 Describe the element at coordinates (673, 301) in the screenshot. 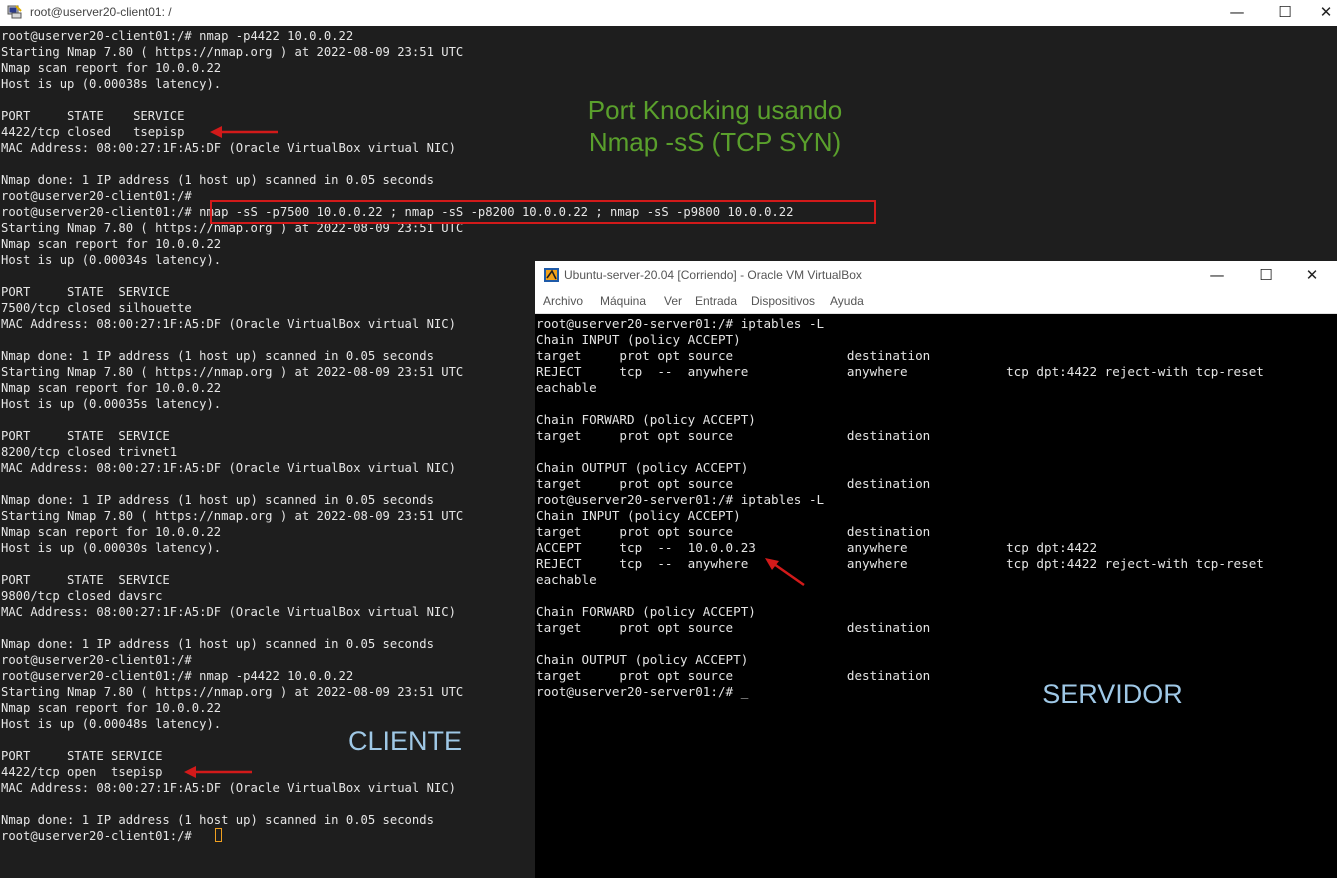

I see `menu-ver: Ver` at that location.